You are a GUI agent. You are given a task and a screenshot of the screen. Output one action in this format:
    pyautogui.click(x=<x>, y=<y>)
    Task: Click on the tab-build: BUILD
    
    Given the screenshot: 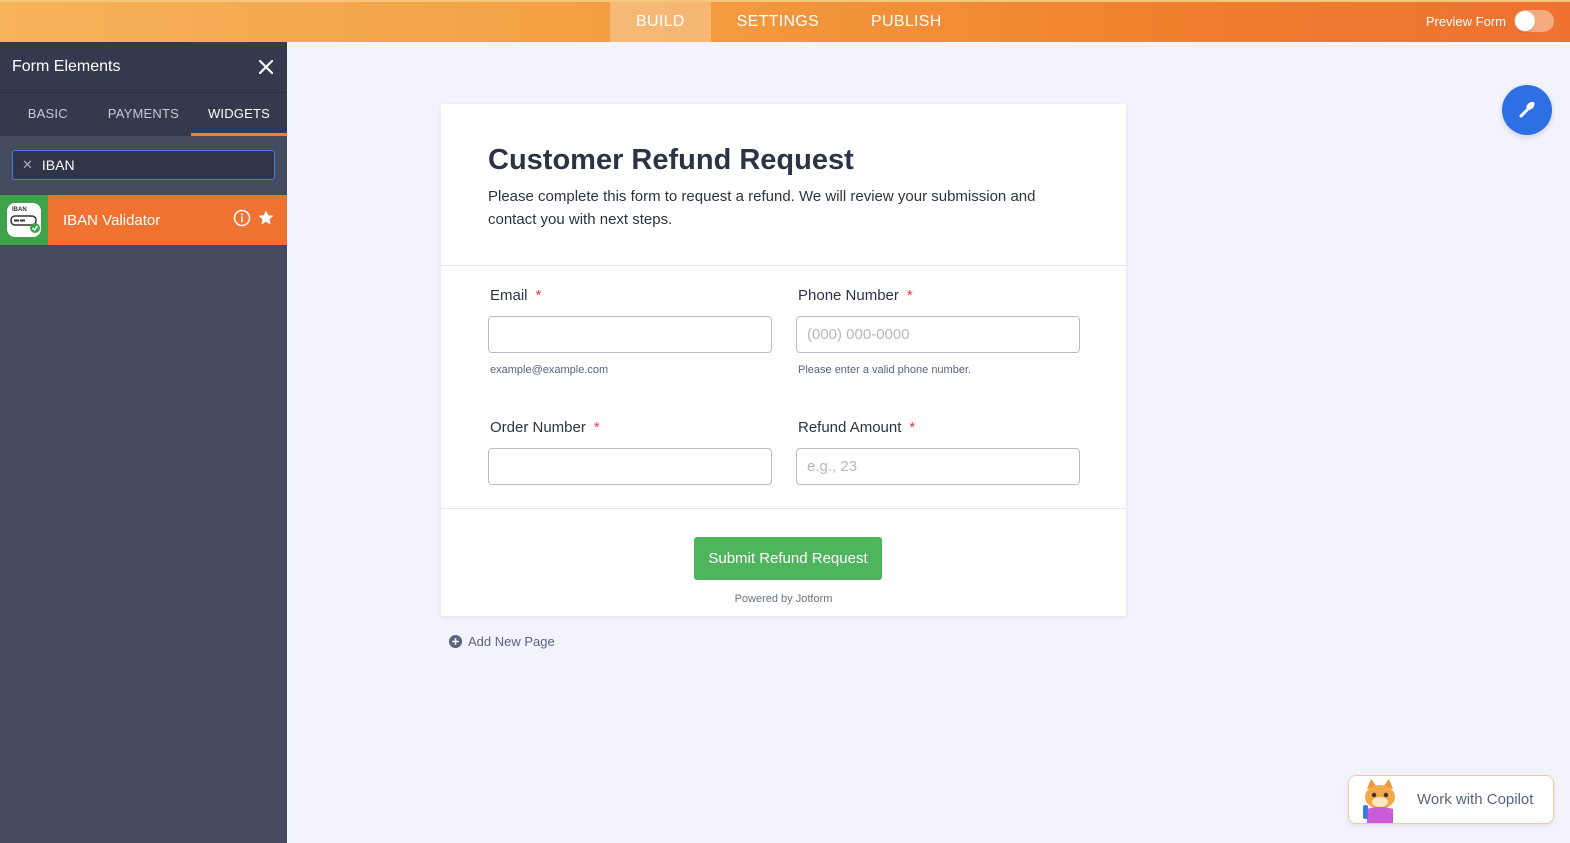 What is the action you would take?
    pyautogui.click(x=660, y=22)
    